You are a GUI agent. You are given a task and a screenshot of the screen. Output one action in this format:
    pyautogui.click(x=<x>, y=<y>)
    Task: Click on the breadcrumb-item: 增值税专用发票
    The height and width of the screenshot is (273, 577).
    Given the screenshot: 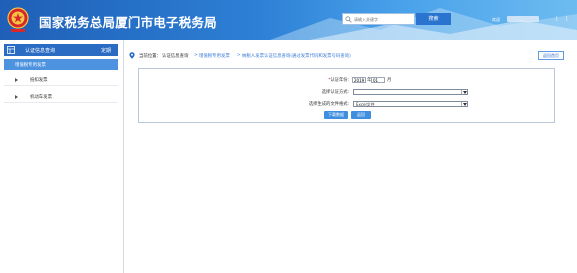 What is the action you would take?
    pyautogui.click(x=214, y=56)
    